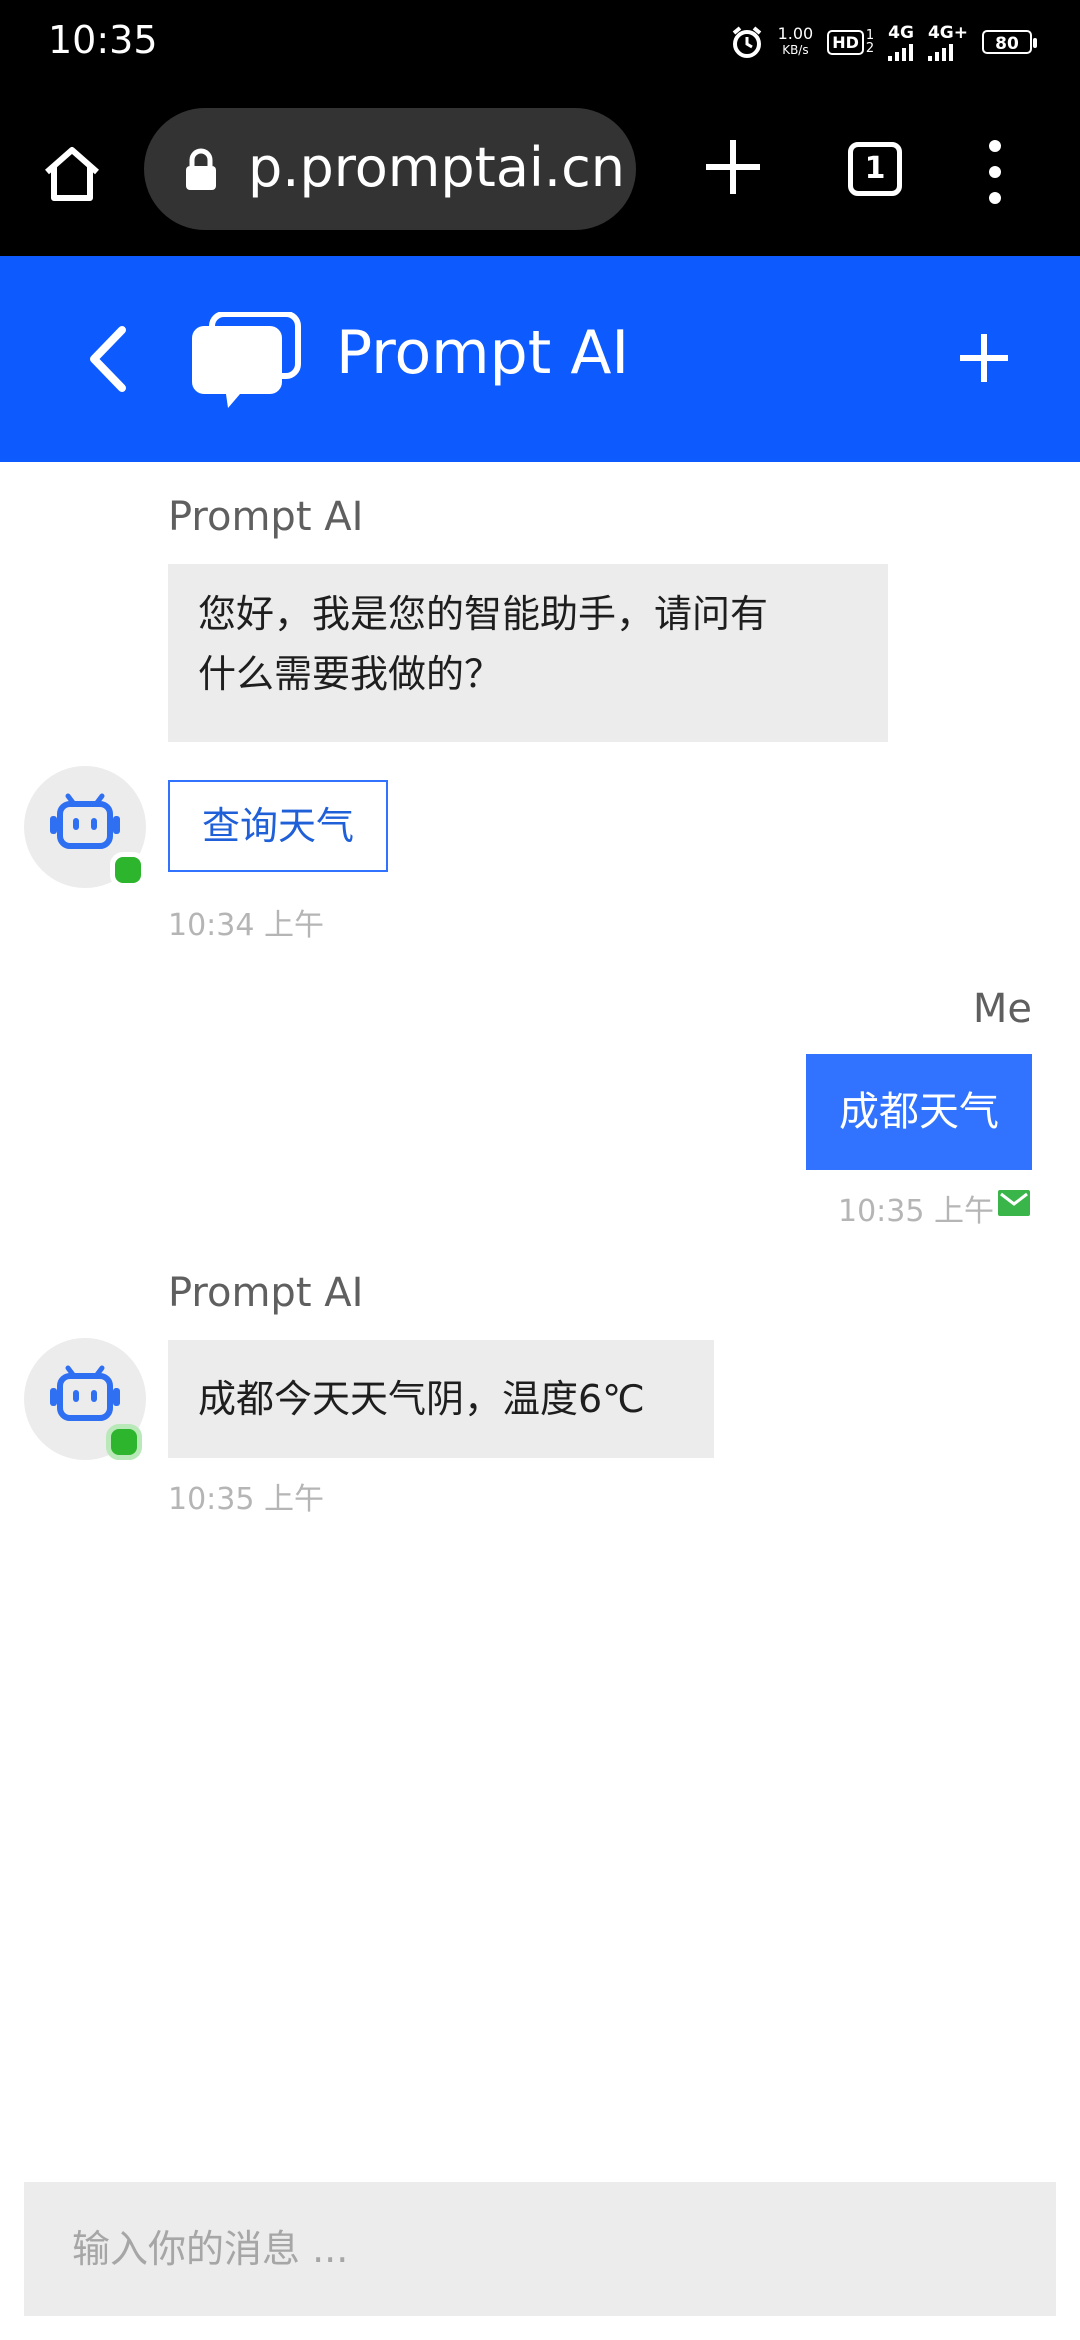 This screenshot has height=2340, width=1080. I want to click on status-icons: 1.00 KB/s HD 1 2 4G 4G+ 80, so click(883, 42).